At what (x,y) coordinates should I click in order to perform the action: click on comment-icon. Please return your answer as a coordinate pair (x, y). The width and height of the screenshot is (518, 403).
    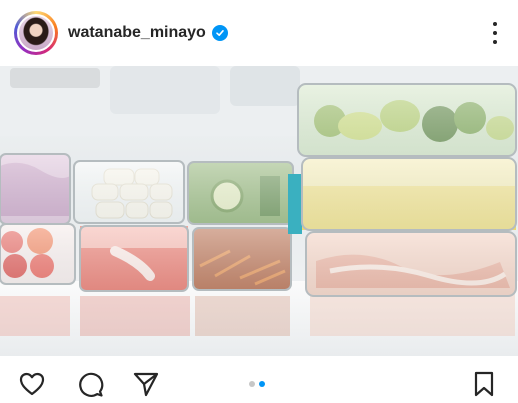
    Looking at the image, I should click on (90, 384).